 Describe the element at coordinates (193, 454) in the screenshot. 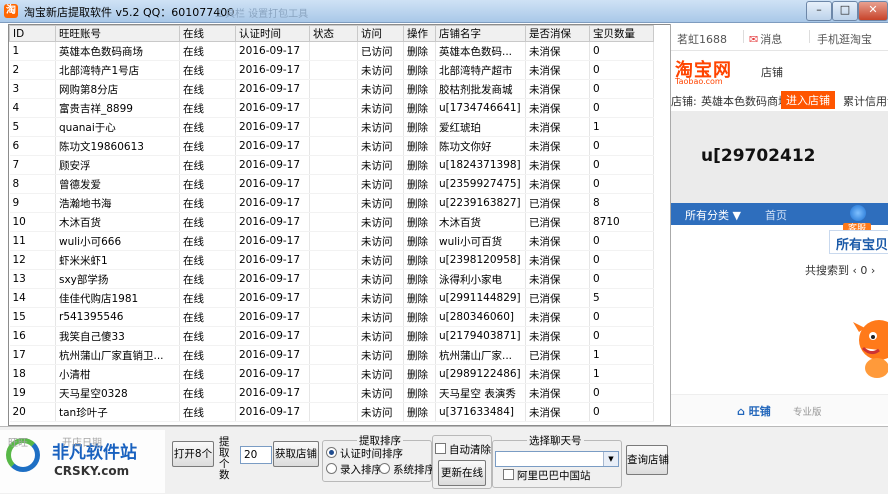

I see `open-button: 打开8个` at that location.